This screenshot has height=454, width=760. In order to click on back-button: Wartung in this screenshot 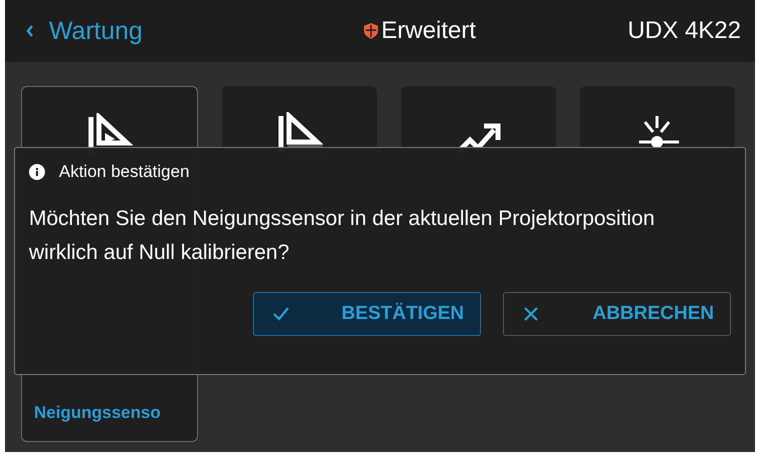, I will do `click(84, 31)`.